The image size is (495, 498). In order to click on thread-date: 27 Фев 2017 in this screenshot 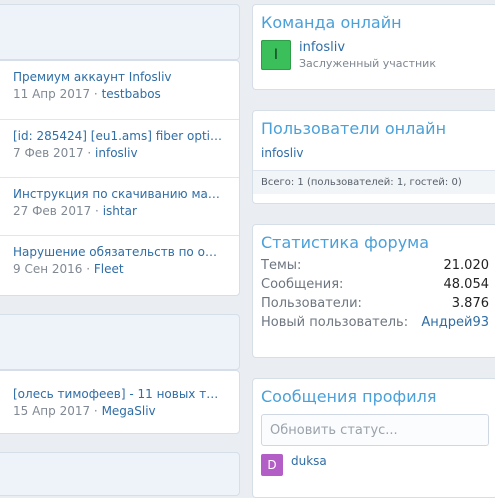, I will do `click(52, 211)`.